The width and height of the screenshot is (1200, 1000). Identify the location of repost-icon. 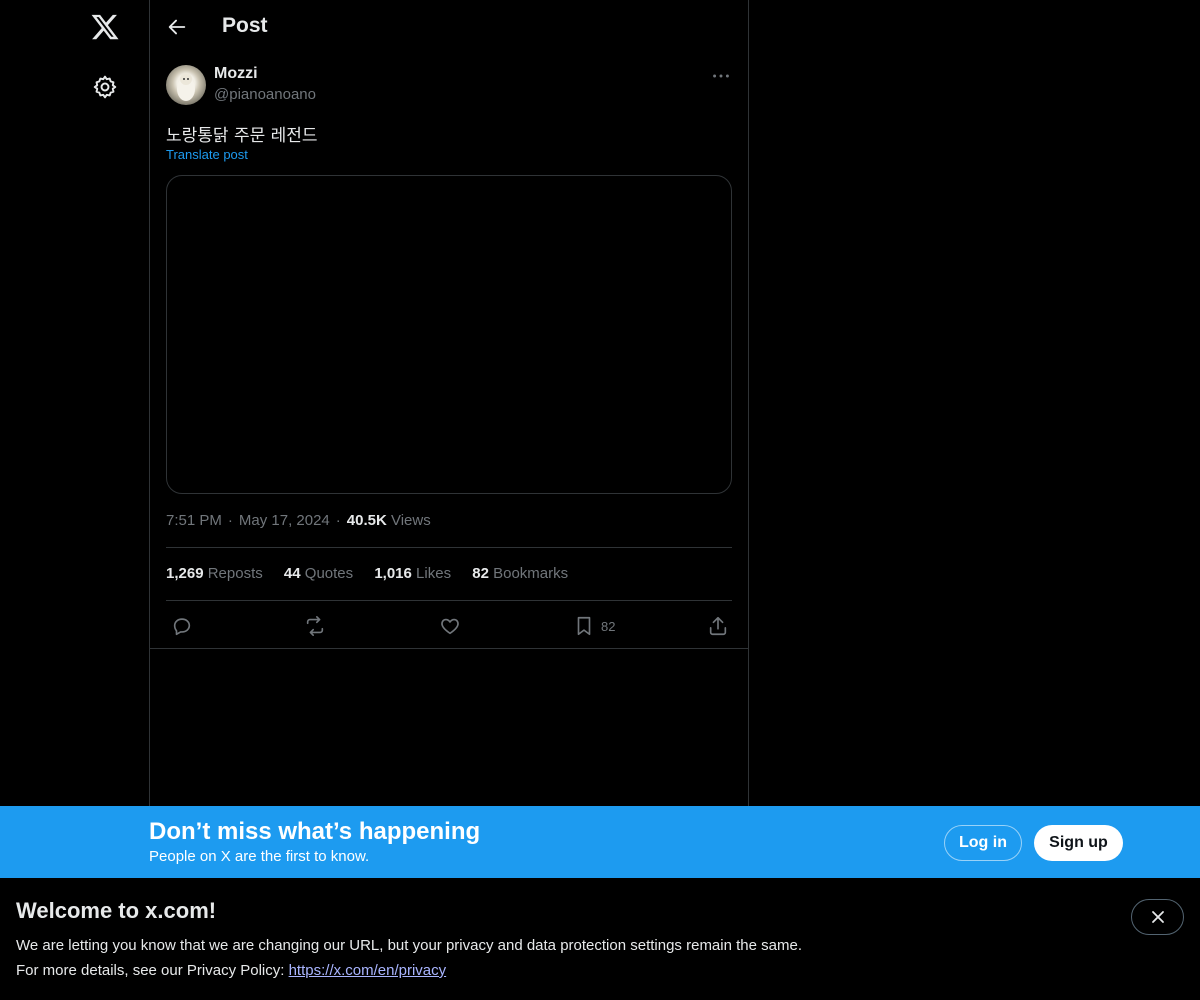
(315, 626).